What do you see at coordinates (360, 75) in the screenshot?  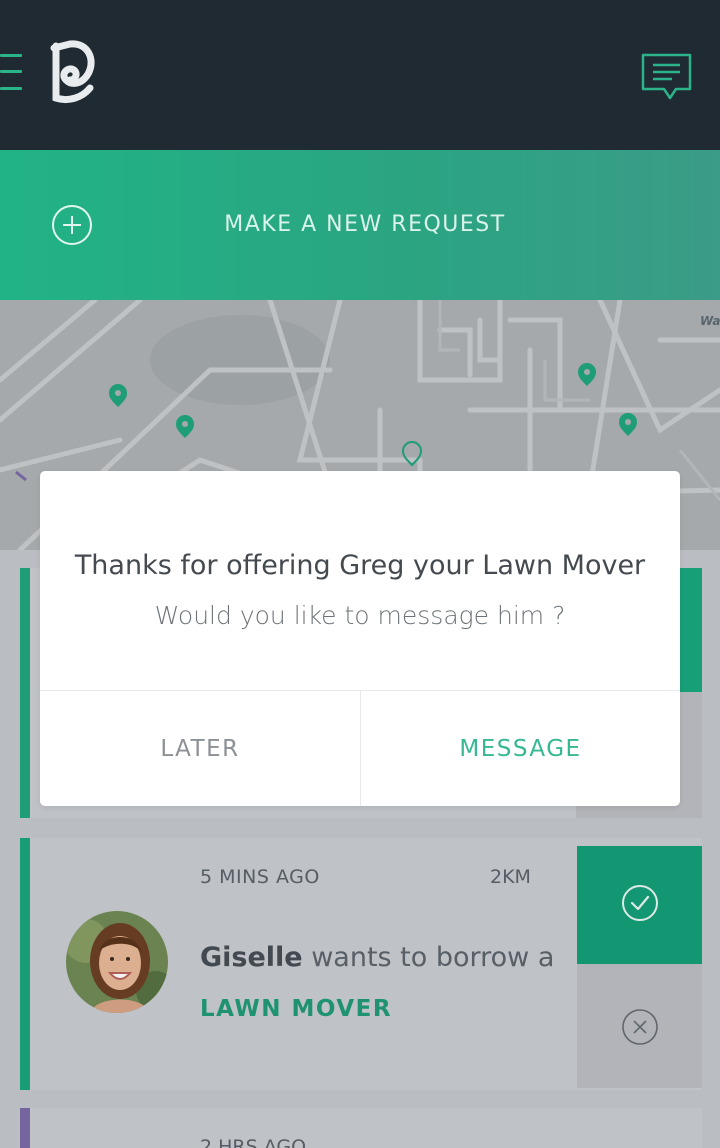 I see `app-header` at bounding box center [360, 75].